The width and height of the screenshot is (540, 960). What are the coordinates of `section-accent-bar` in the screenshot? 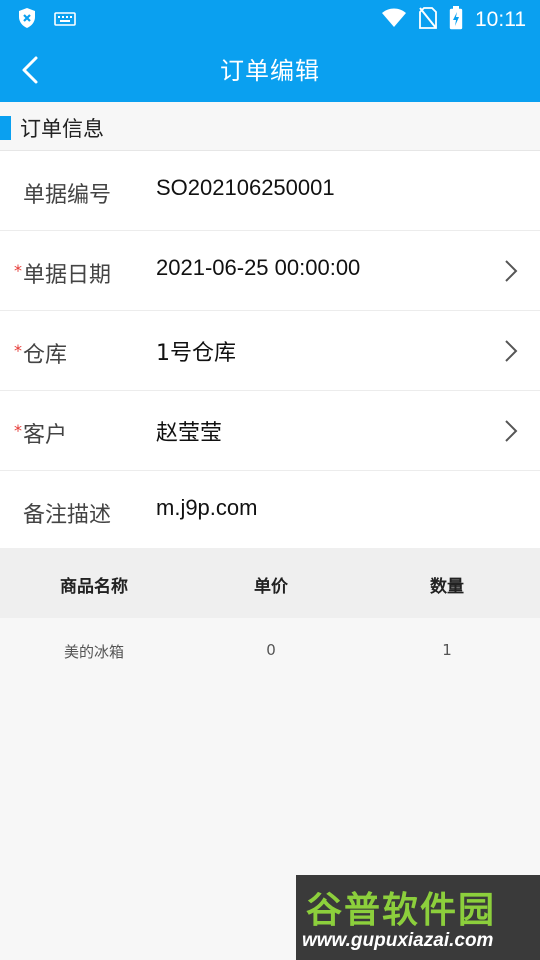 It's located at (5, 128).